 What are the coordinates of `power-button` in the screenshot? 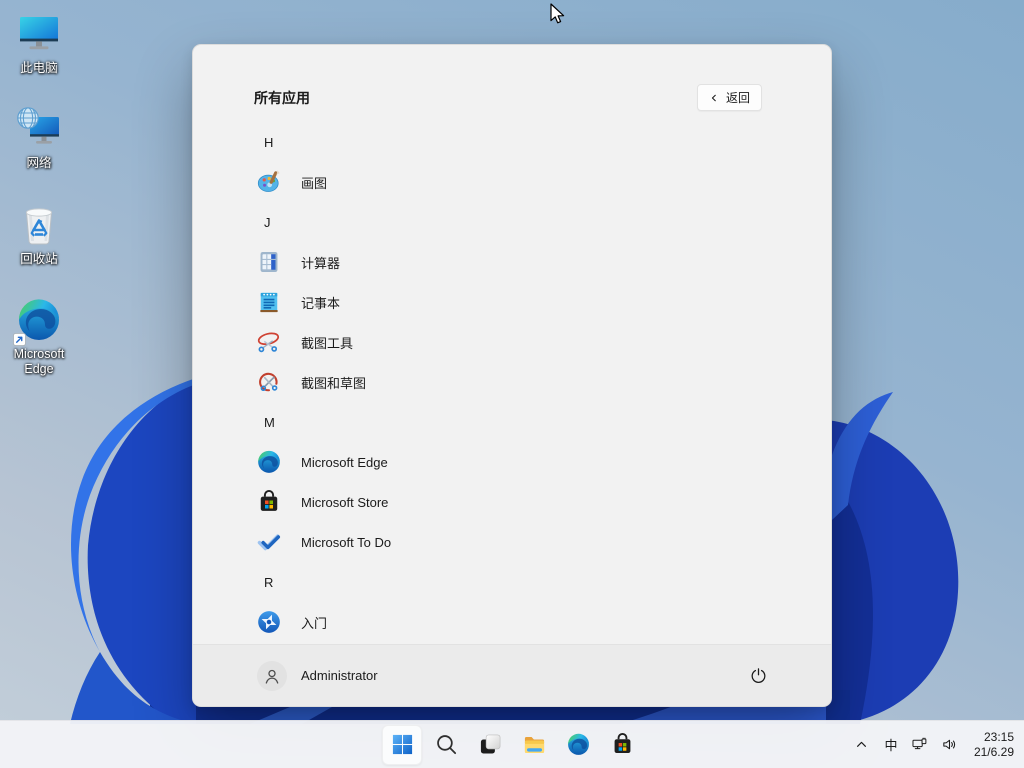 It's located at (758, 676).